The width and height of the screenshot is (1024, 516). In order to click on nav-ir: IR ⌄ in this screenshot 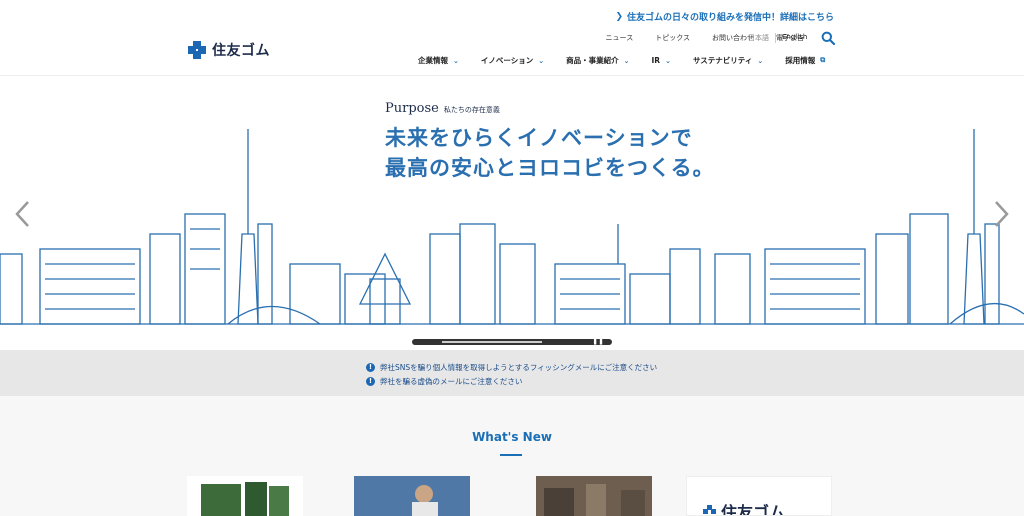, I will do `click(660, 60)`.